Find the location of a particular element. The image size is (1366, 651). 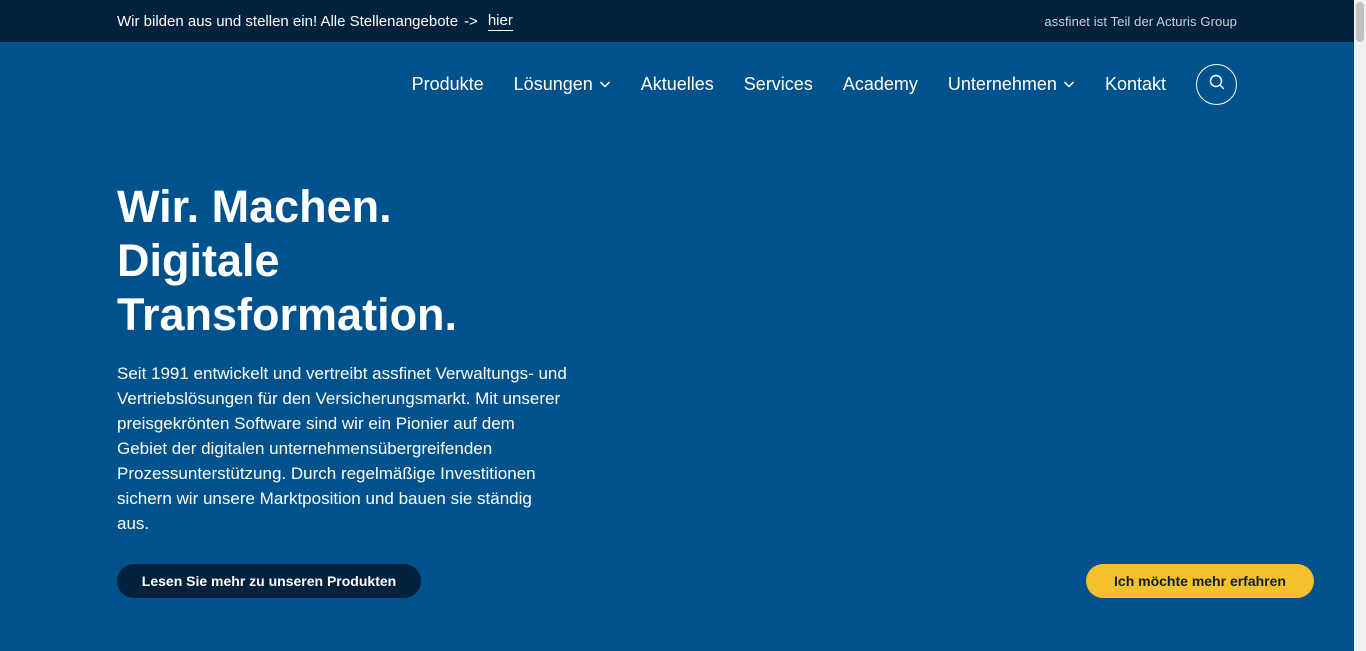

hero-title-line: Digitale is located at coordinates (198, 260).